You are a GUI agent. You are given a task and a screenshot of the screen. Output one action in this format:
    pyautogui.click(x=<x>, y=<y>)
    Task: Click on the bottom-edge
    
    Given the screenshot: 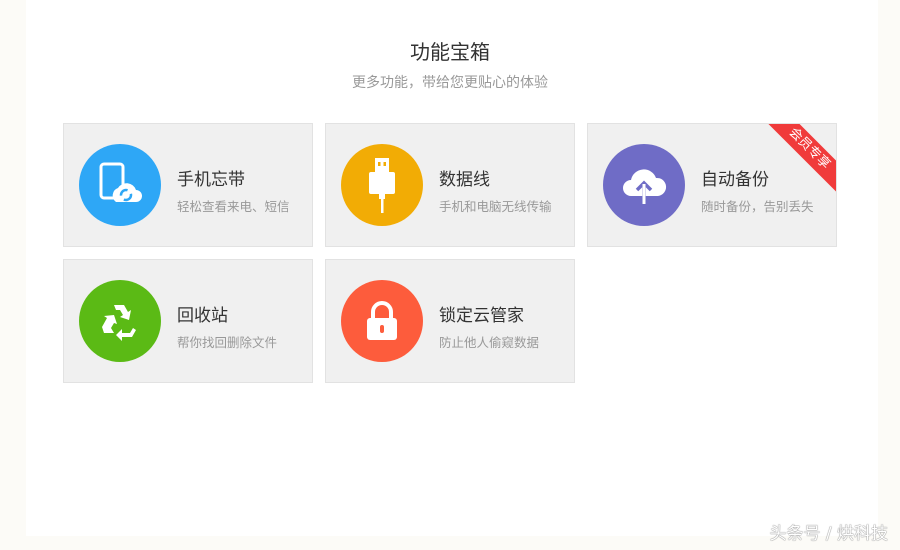 What is the action you would take?
    pyautogui.click(x=450, y=543)
    